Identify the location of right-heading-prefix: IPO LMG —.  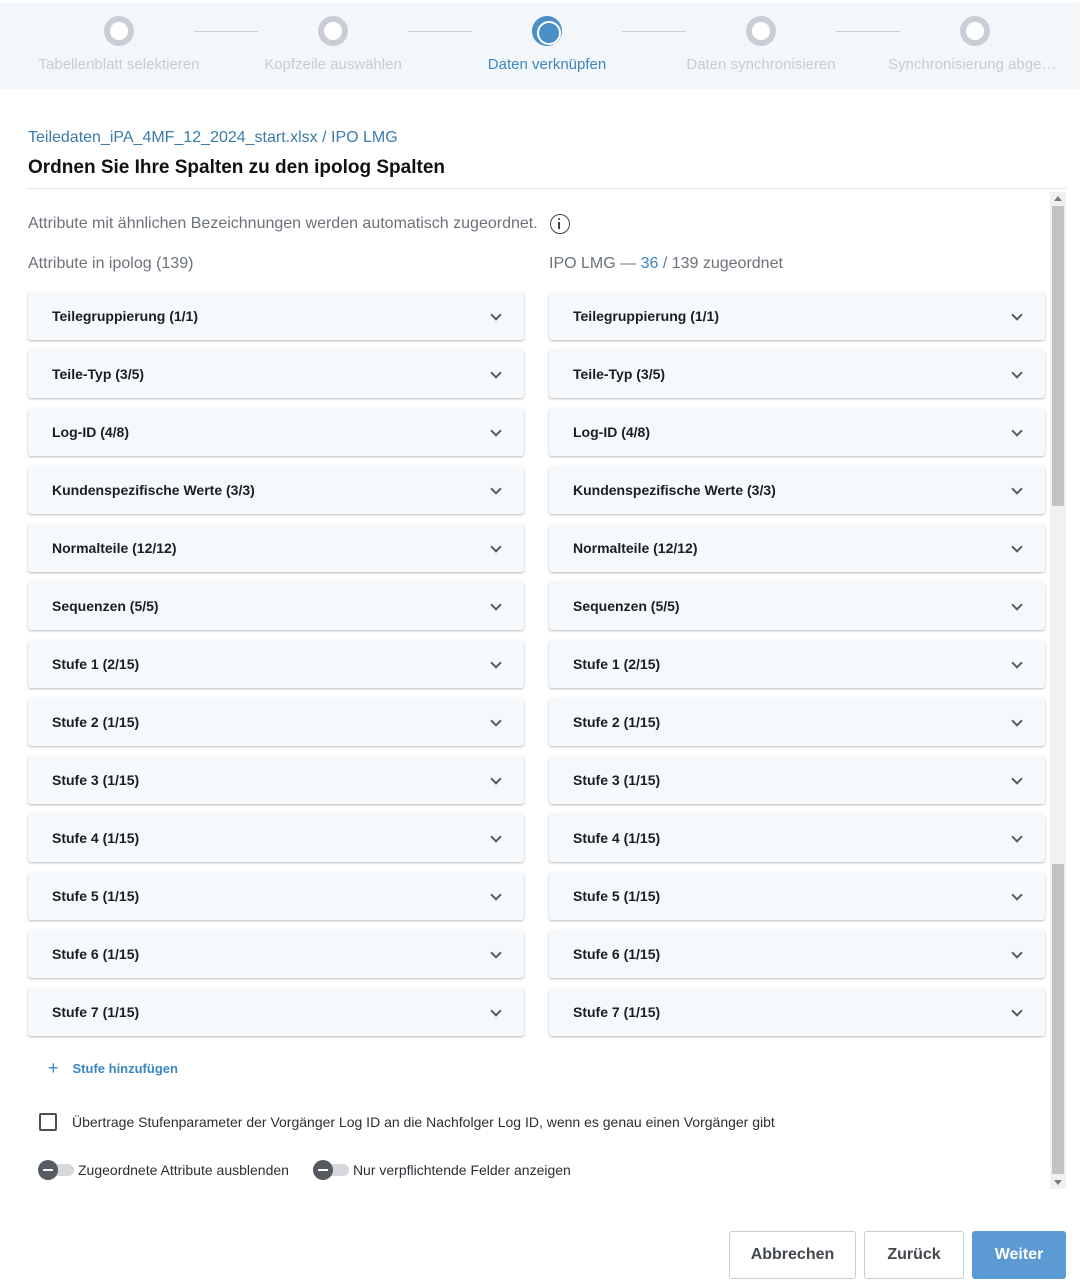
(593, 263).